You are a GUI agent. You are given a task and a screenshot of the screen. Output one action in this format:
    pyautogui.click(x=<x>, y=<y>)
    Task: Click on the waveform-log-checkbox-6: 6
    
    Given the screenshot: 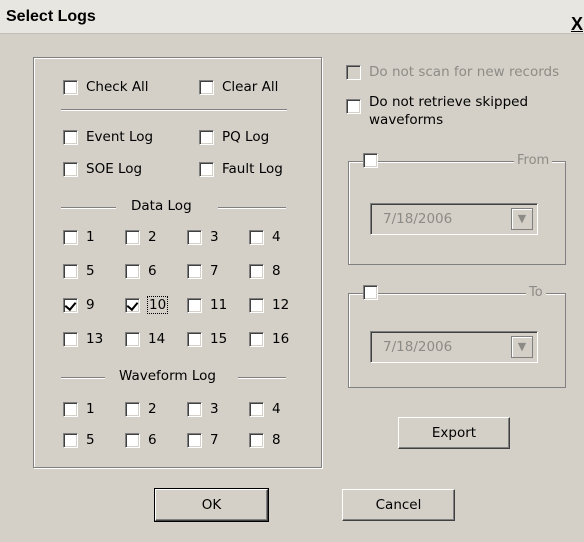 What is the action you would take?
    pyautogui.click(x=141, y=440)
    